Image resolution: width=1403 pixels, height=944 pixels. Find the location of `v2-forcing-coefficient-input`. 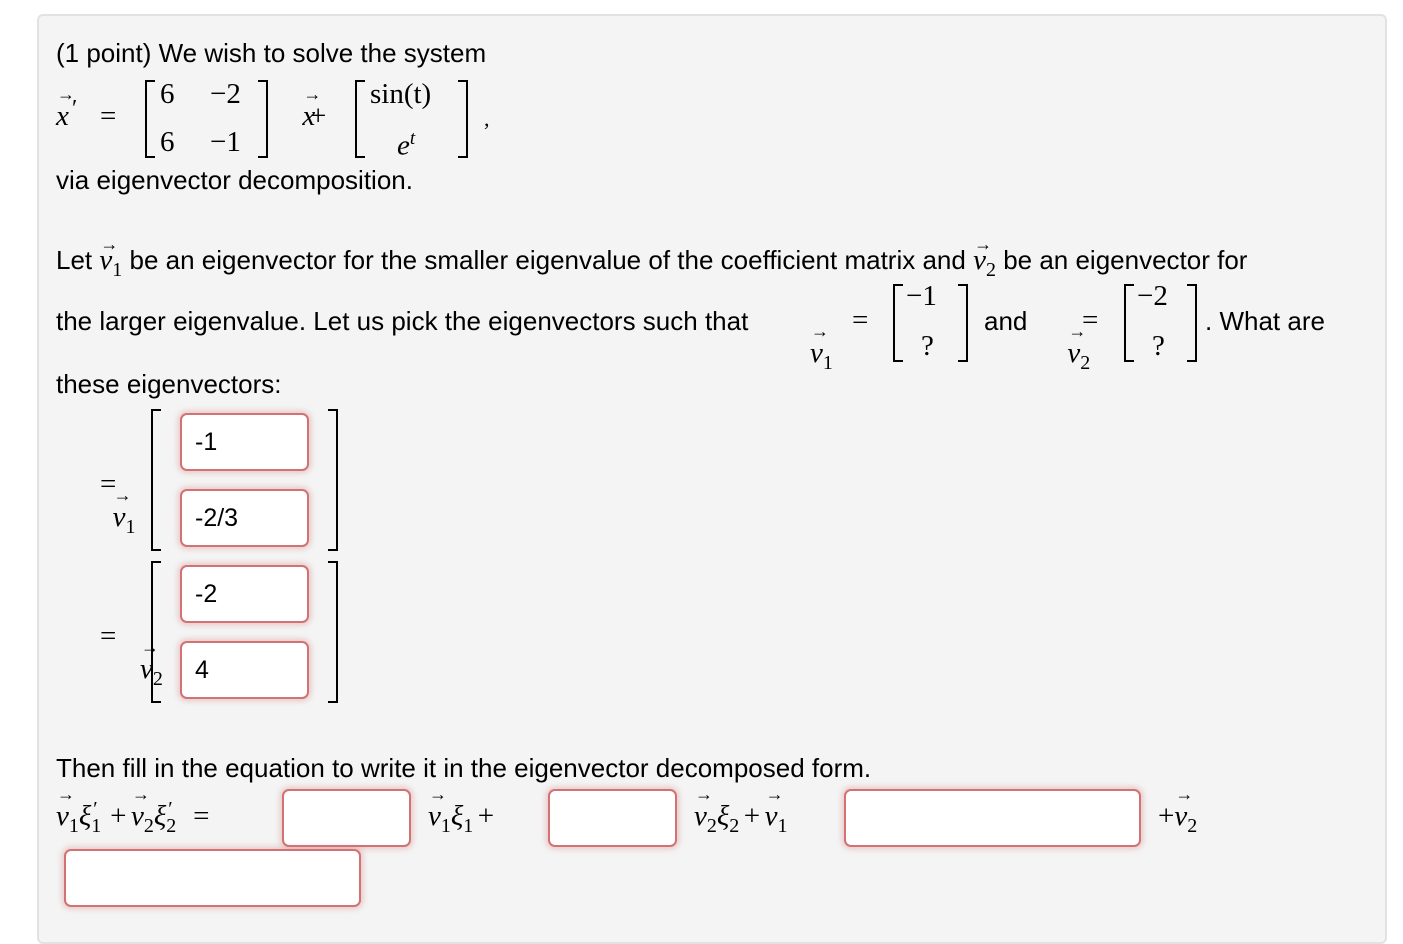

v2-forcing-coefficient-input is located at coordinates (212, 878).